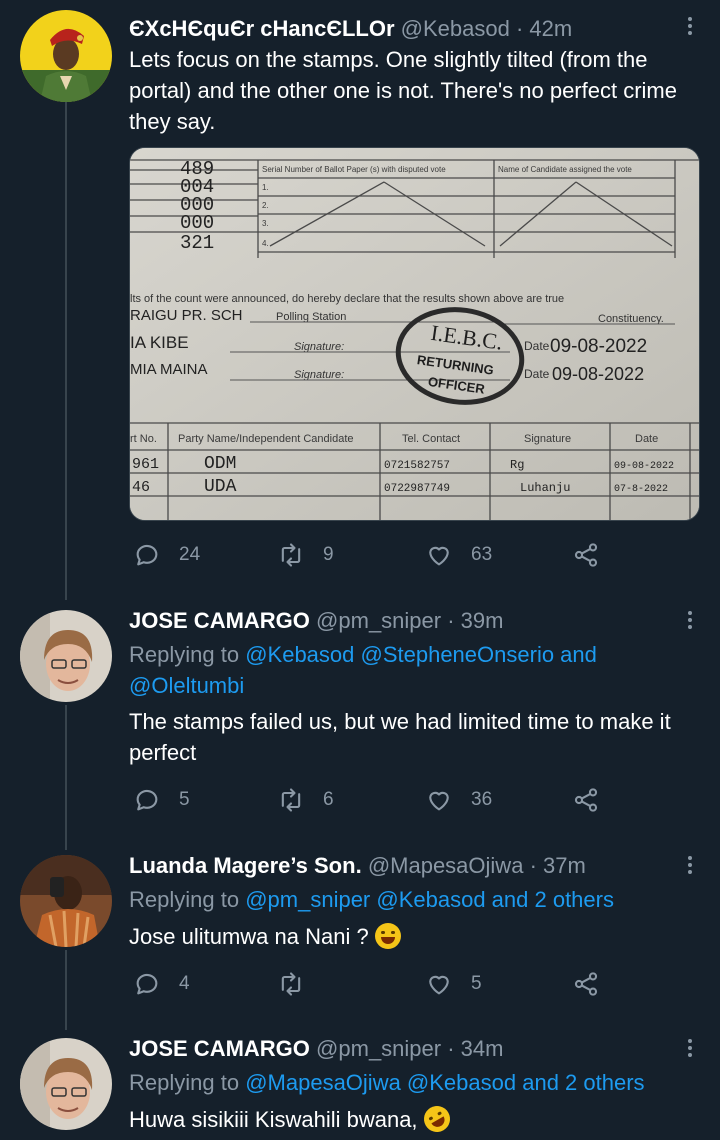  Describe the element at coordinates (190, 554) in the screenshot. I see `reply-count: 24` at that location.